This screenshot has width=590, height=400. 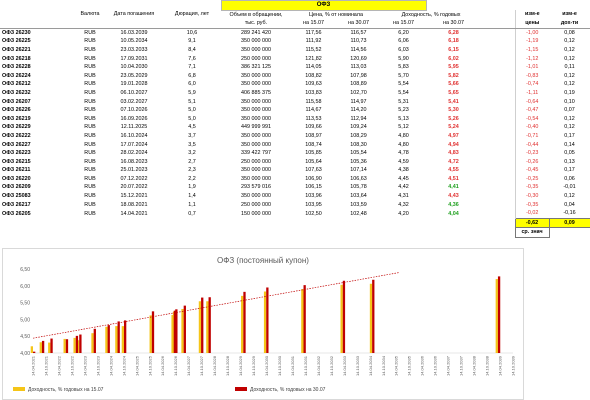 I want to click on cell-date: 25.01.2023, so click(x=134, y=170).